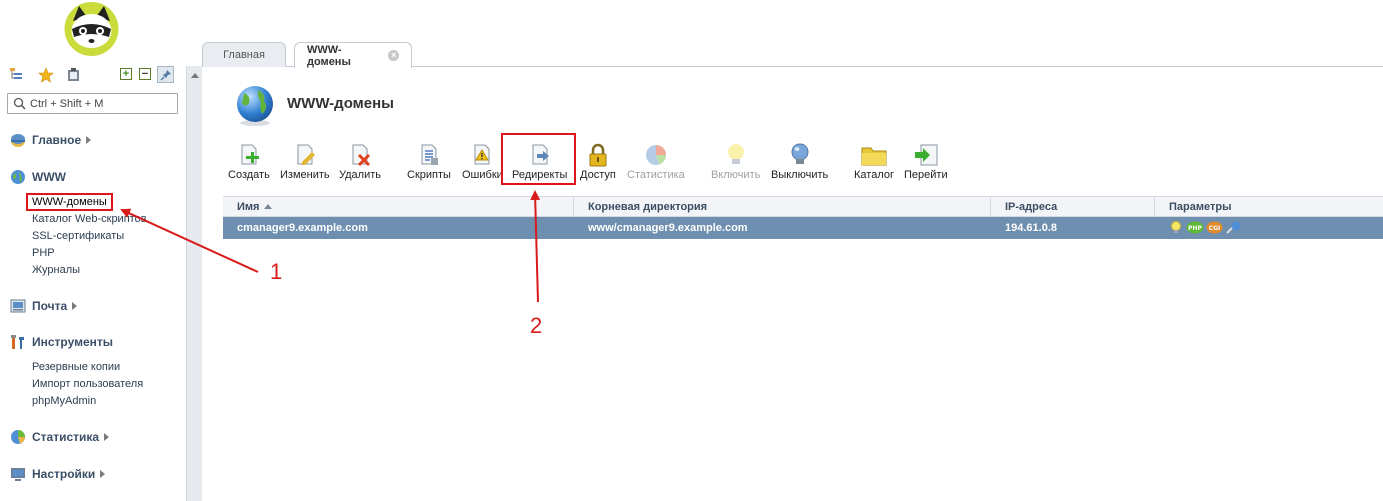  I want to click on search-input, so click(102, 103).